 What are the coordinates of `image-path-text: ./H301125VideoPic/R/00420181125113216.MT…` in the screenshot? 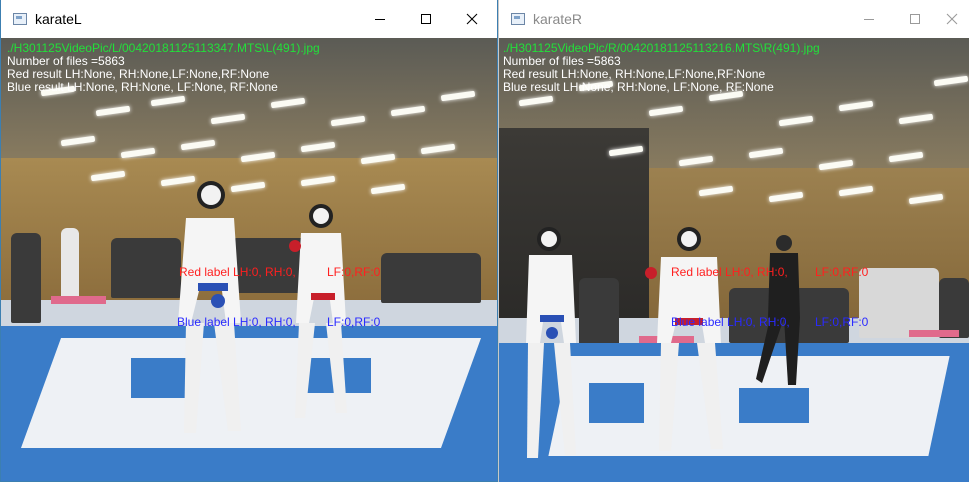 It's located at (661, 48).